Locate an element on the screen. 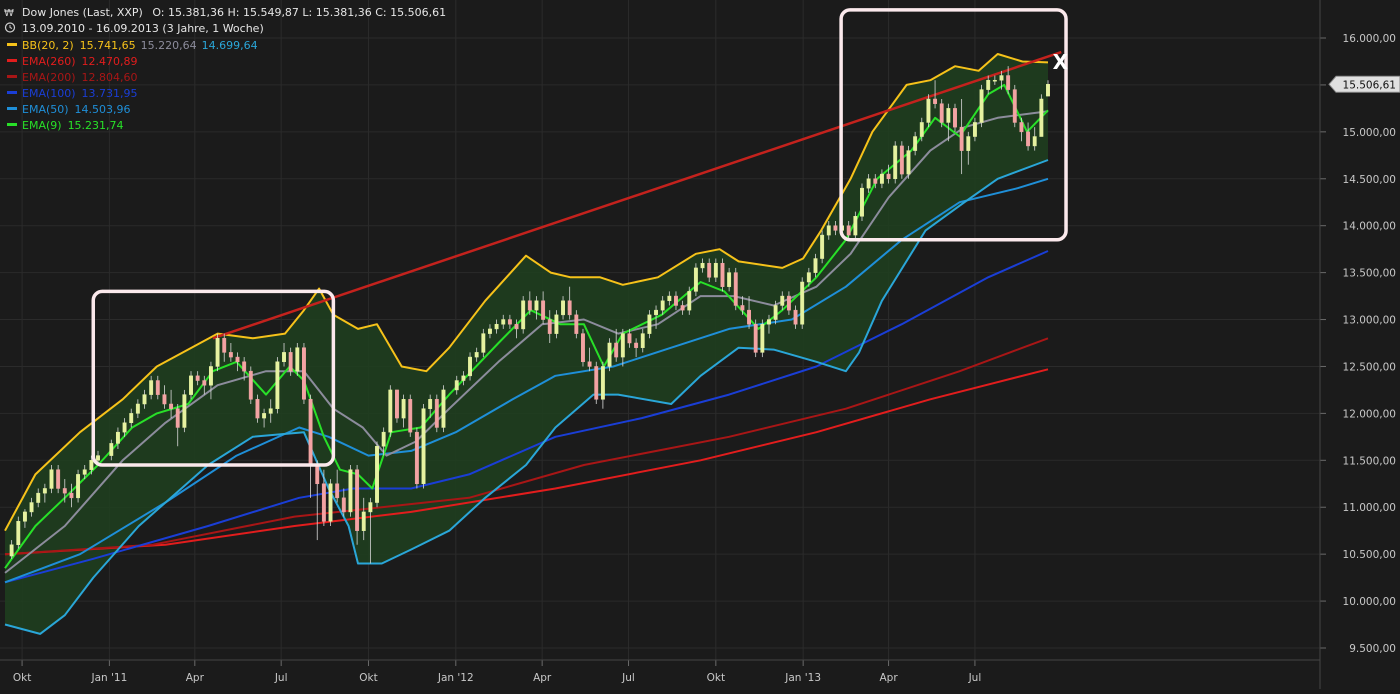 Image resolution: width=1400 pixels, height=694 pixels. legend-value: 12.804,60 is located at coordinates (110, 77).